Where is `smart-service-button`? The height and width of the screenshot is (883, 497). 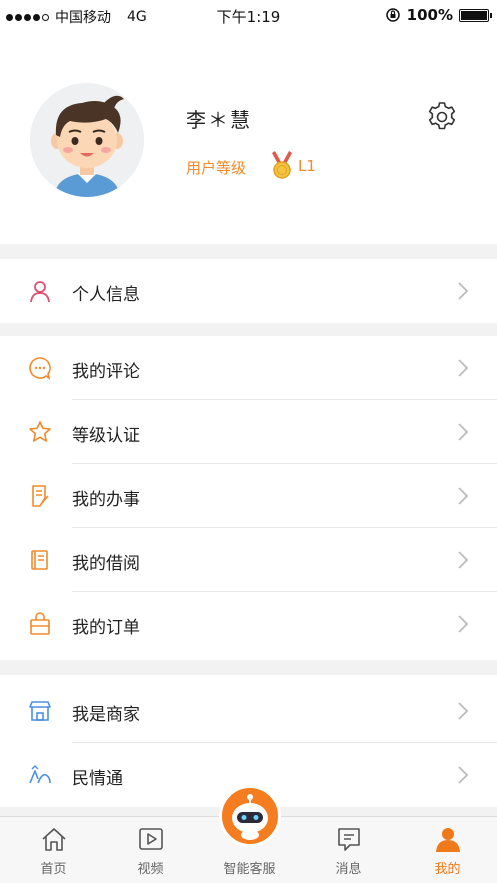 smart-service-button is located at coordinates (250, 816).